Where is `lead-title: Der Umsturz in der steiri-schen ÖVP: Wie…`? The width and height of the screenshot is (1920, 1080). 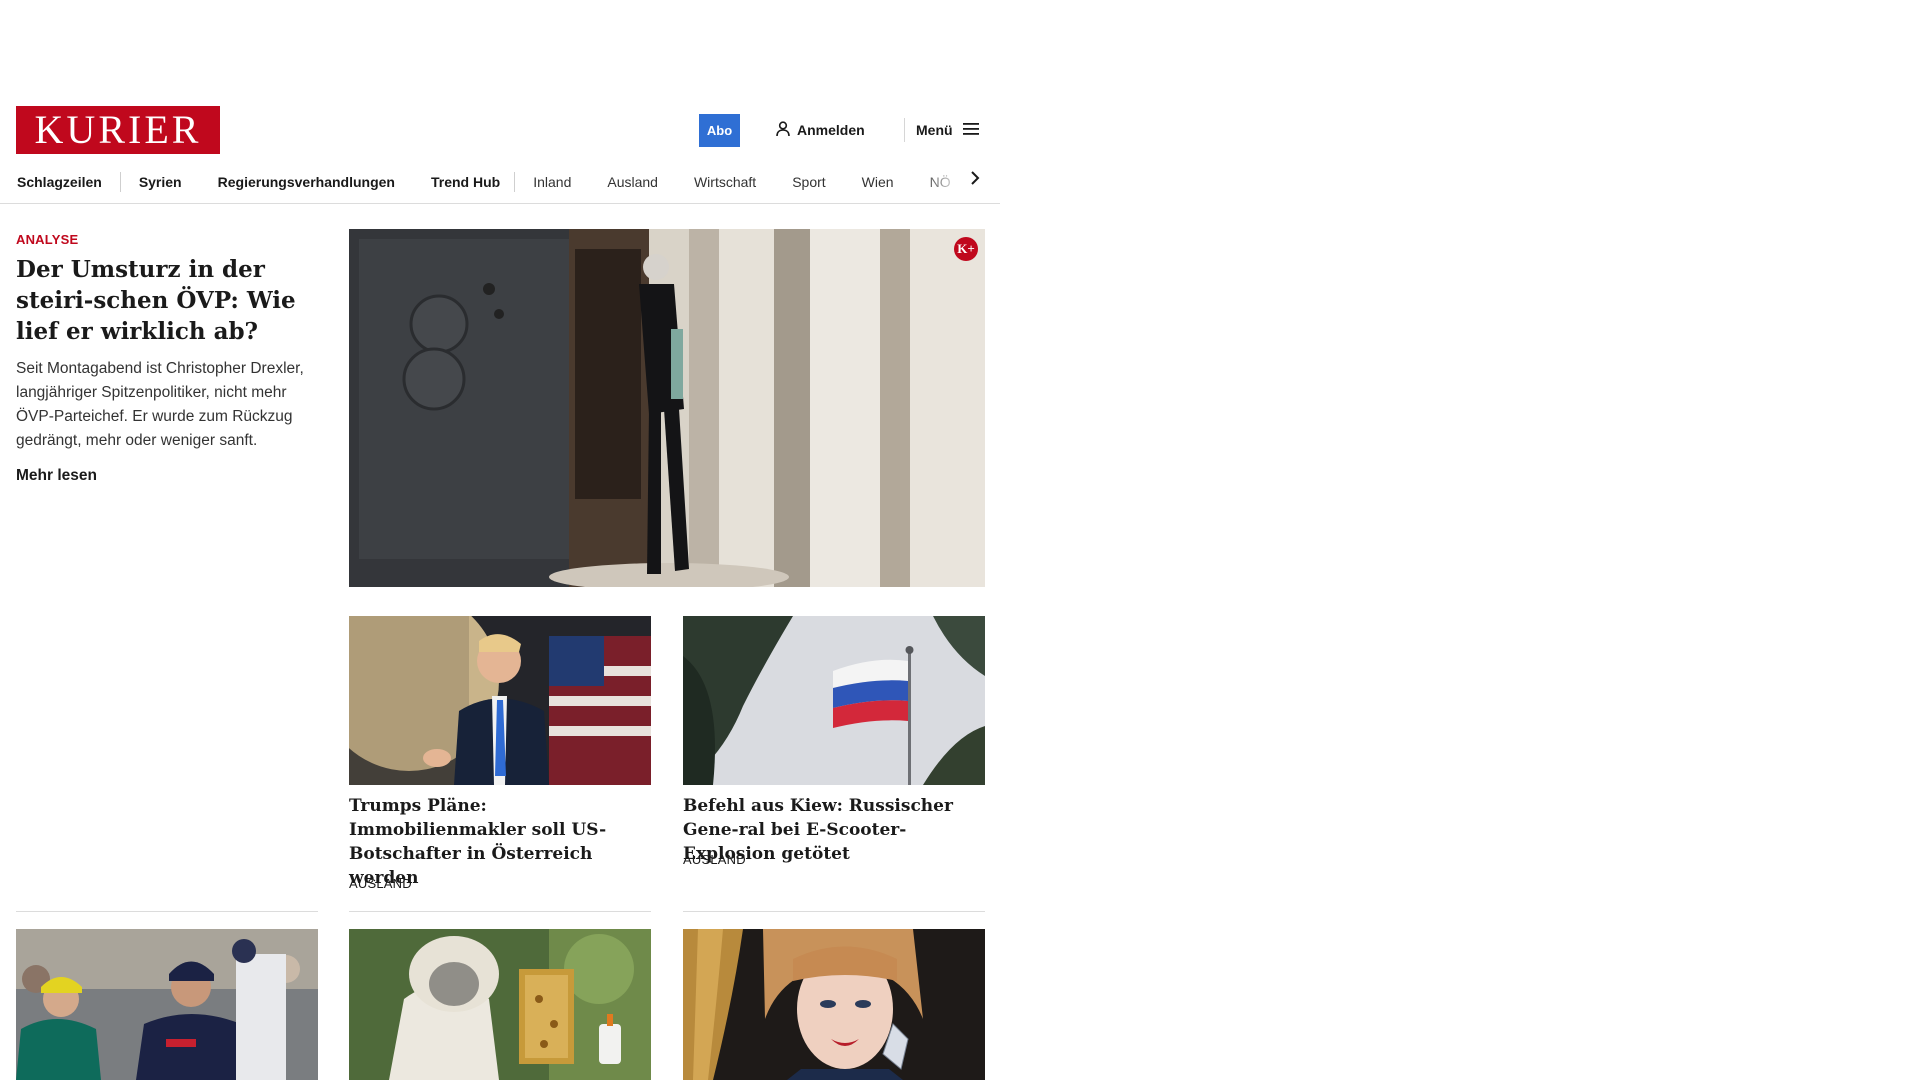
lead-title: Der Umsturz in der steiri-schen ÖVP: Wie… is located at coordinates (166, 300).